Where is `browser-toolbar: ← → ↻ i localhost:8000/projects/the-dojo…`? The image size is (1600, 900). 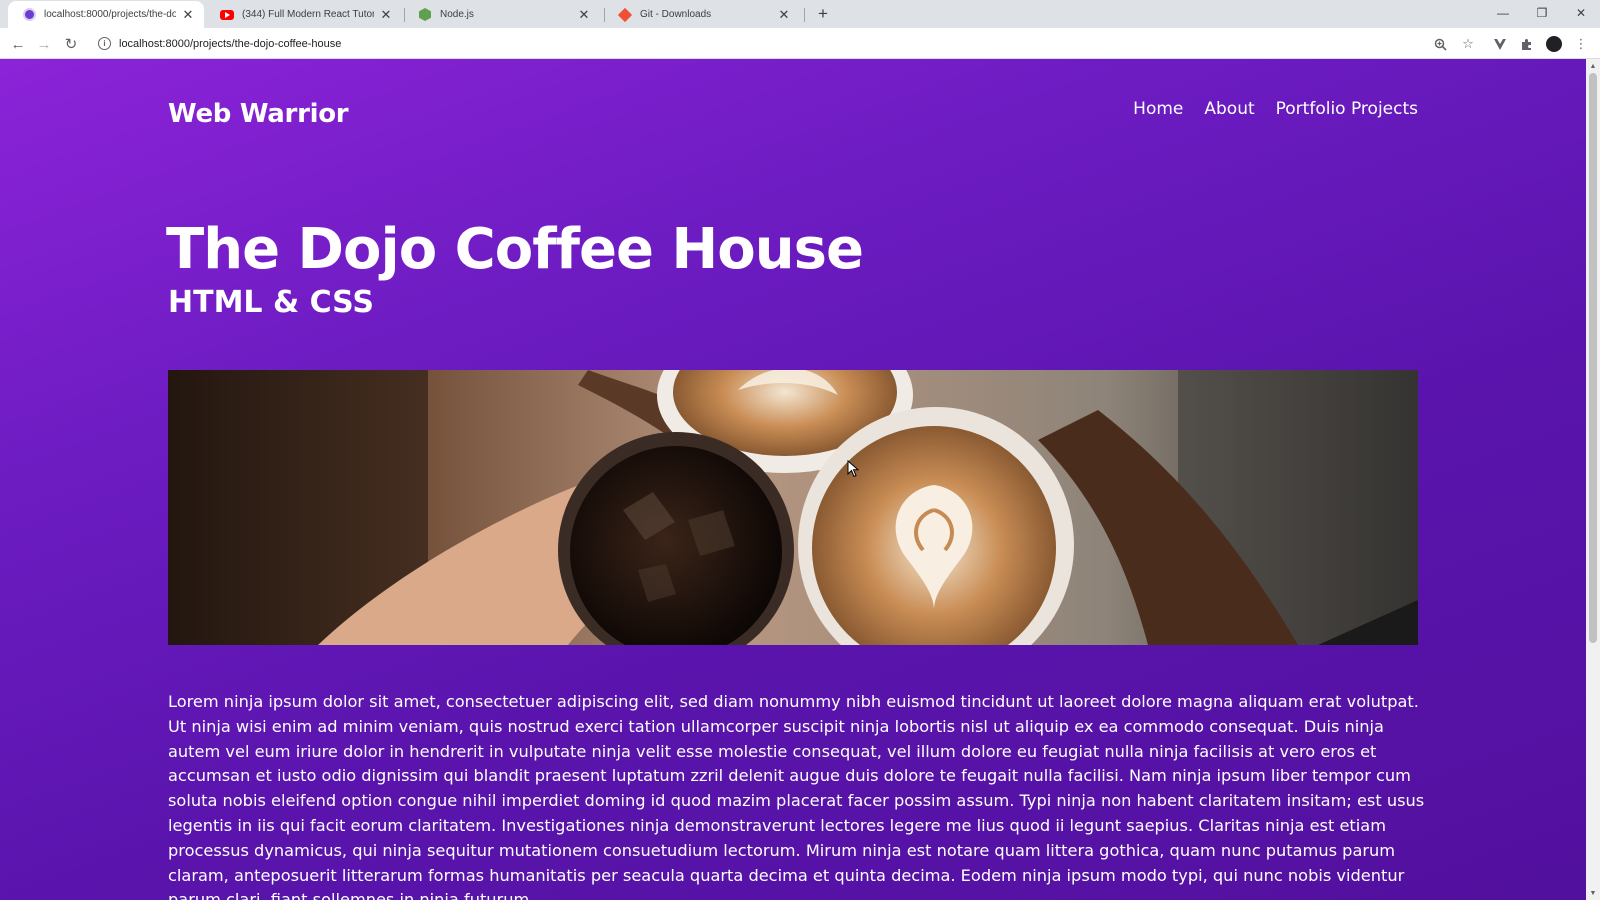
browser-toolbar: ← → ↻ i localhost:8000/projects/the-dojo… is located at coordinates (800, 43).